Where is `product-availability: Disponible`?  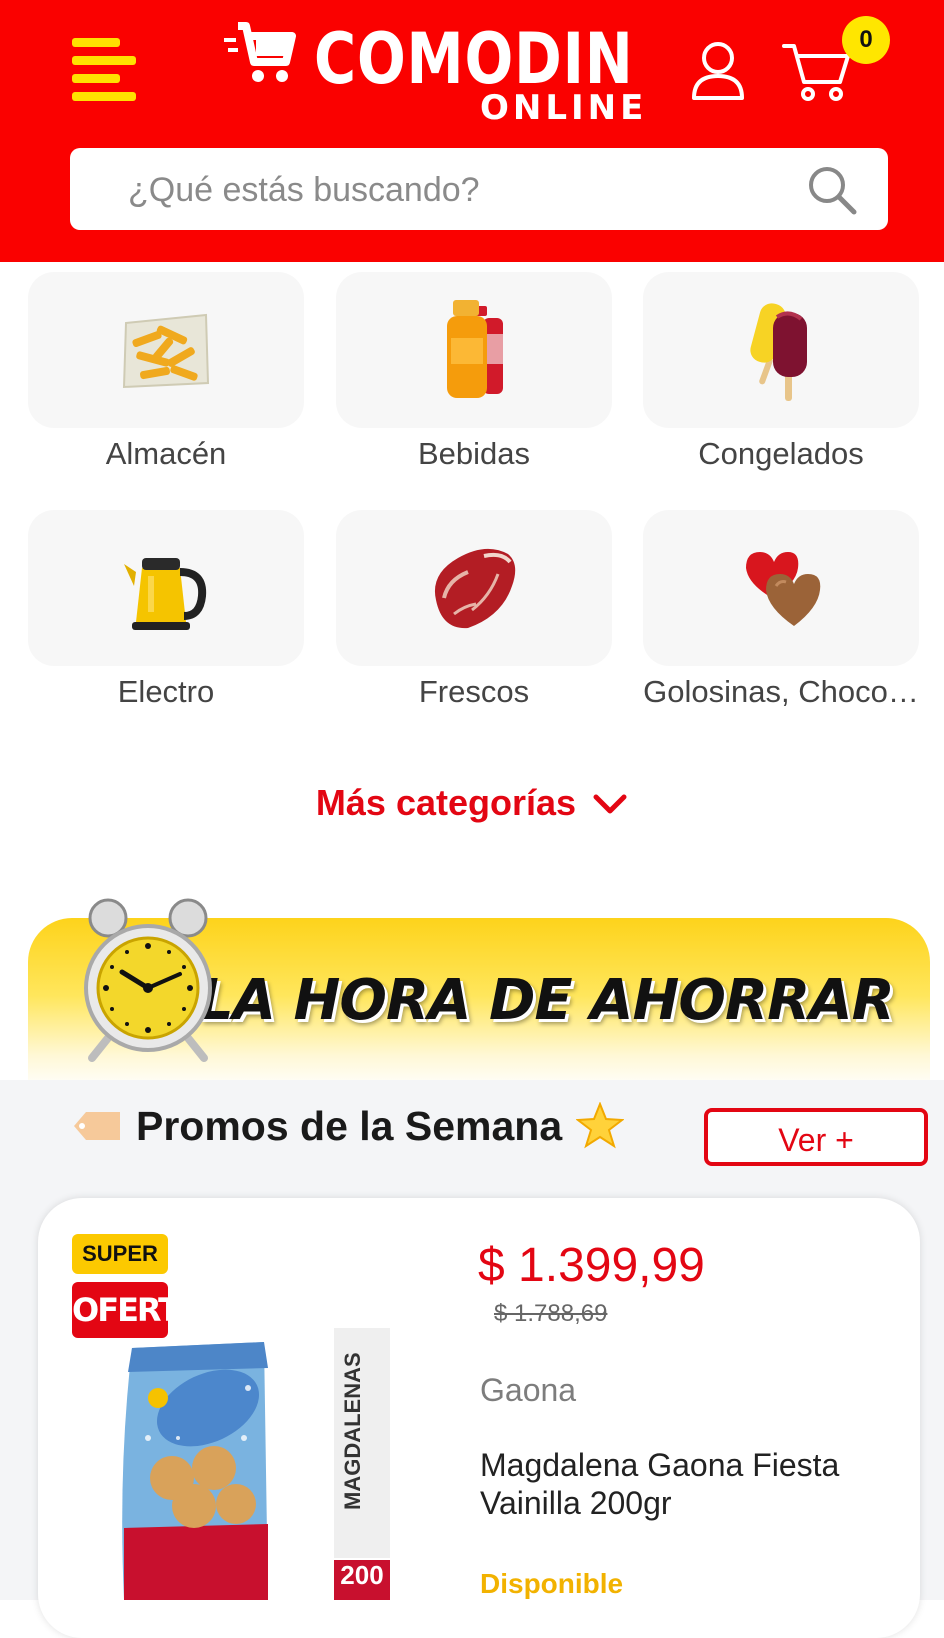
product-availability: Disponible is located at coordinates (552, 1583).